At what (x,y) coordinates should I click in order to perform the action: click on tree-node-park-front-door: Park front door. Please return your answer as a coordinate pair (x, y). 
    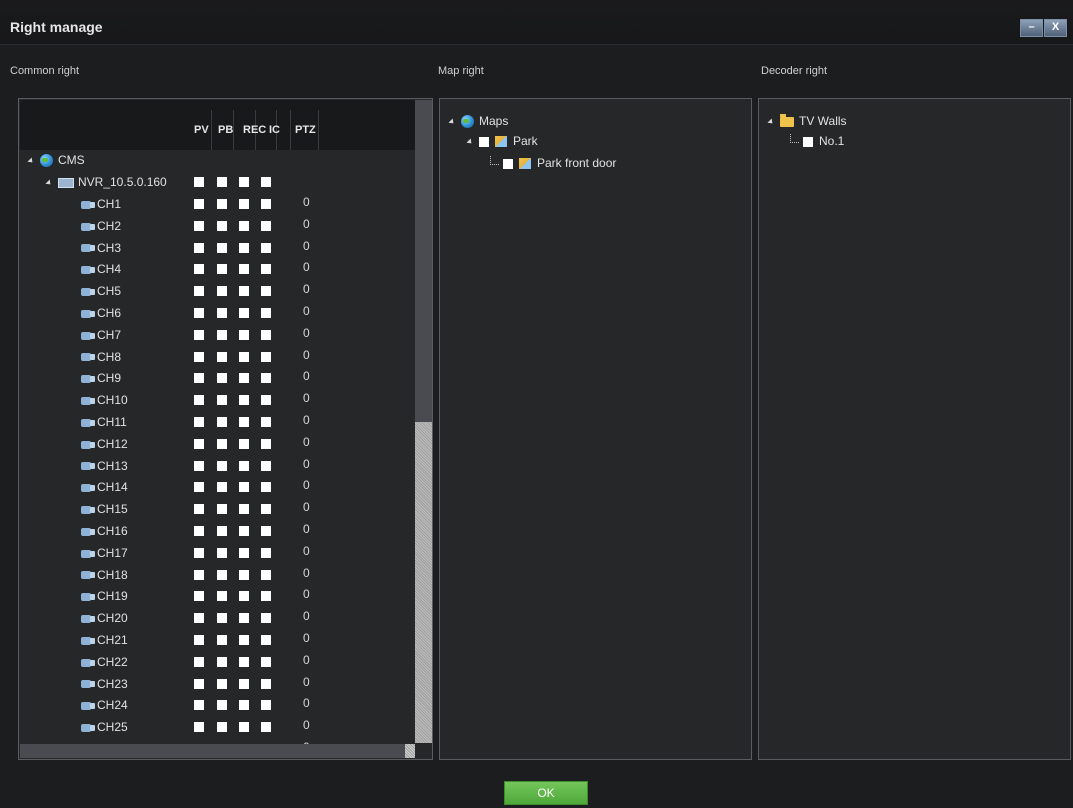
    Looking at the image, I should click on (553, 163).